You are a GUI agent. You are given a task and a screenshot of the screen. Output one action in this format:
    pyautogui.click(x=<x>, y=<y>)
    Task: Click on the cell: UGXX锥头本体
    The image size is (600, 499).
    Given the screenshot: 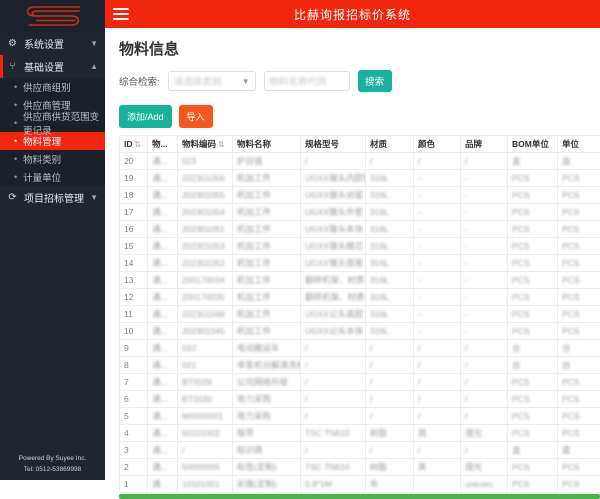 What is the action you would take?
    pyautogui.click(x=333, y=229)
    